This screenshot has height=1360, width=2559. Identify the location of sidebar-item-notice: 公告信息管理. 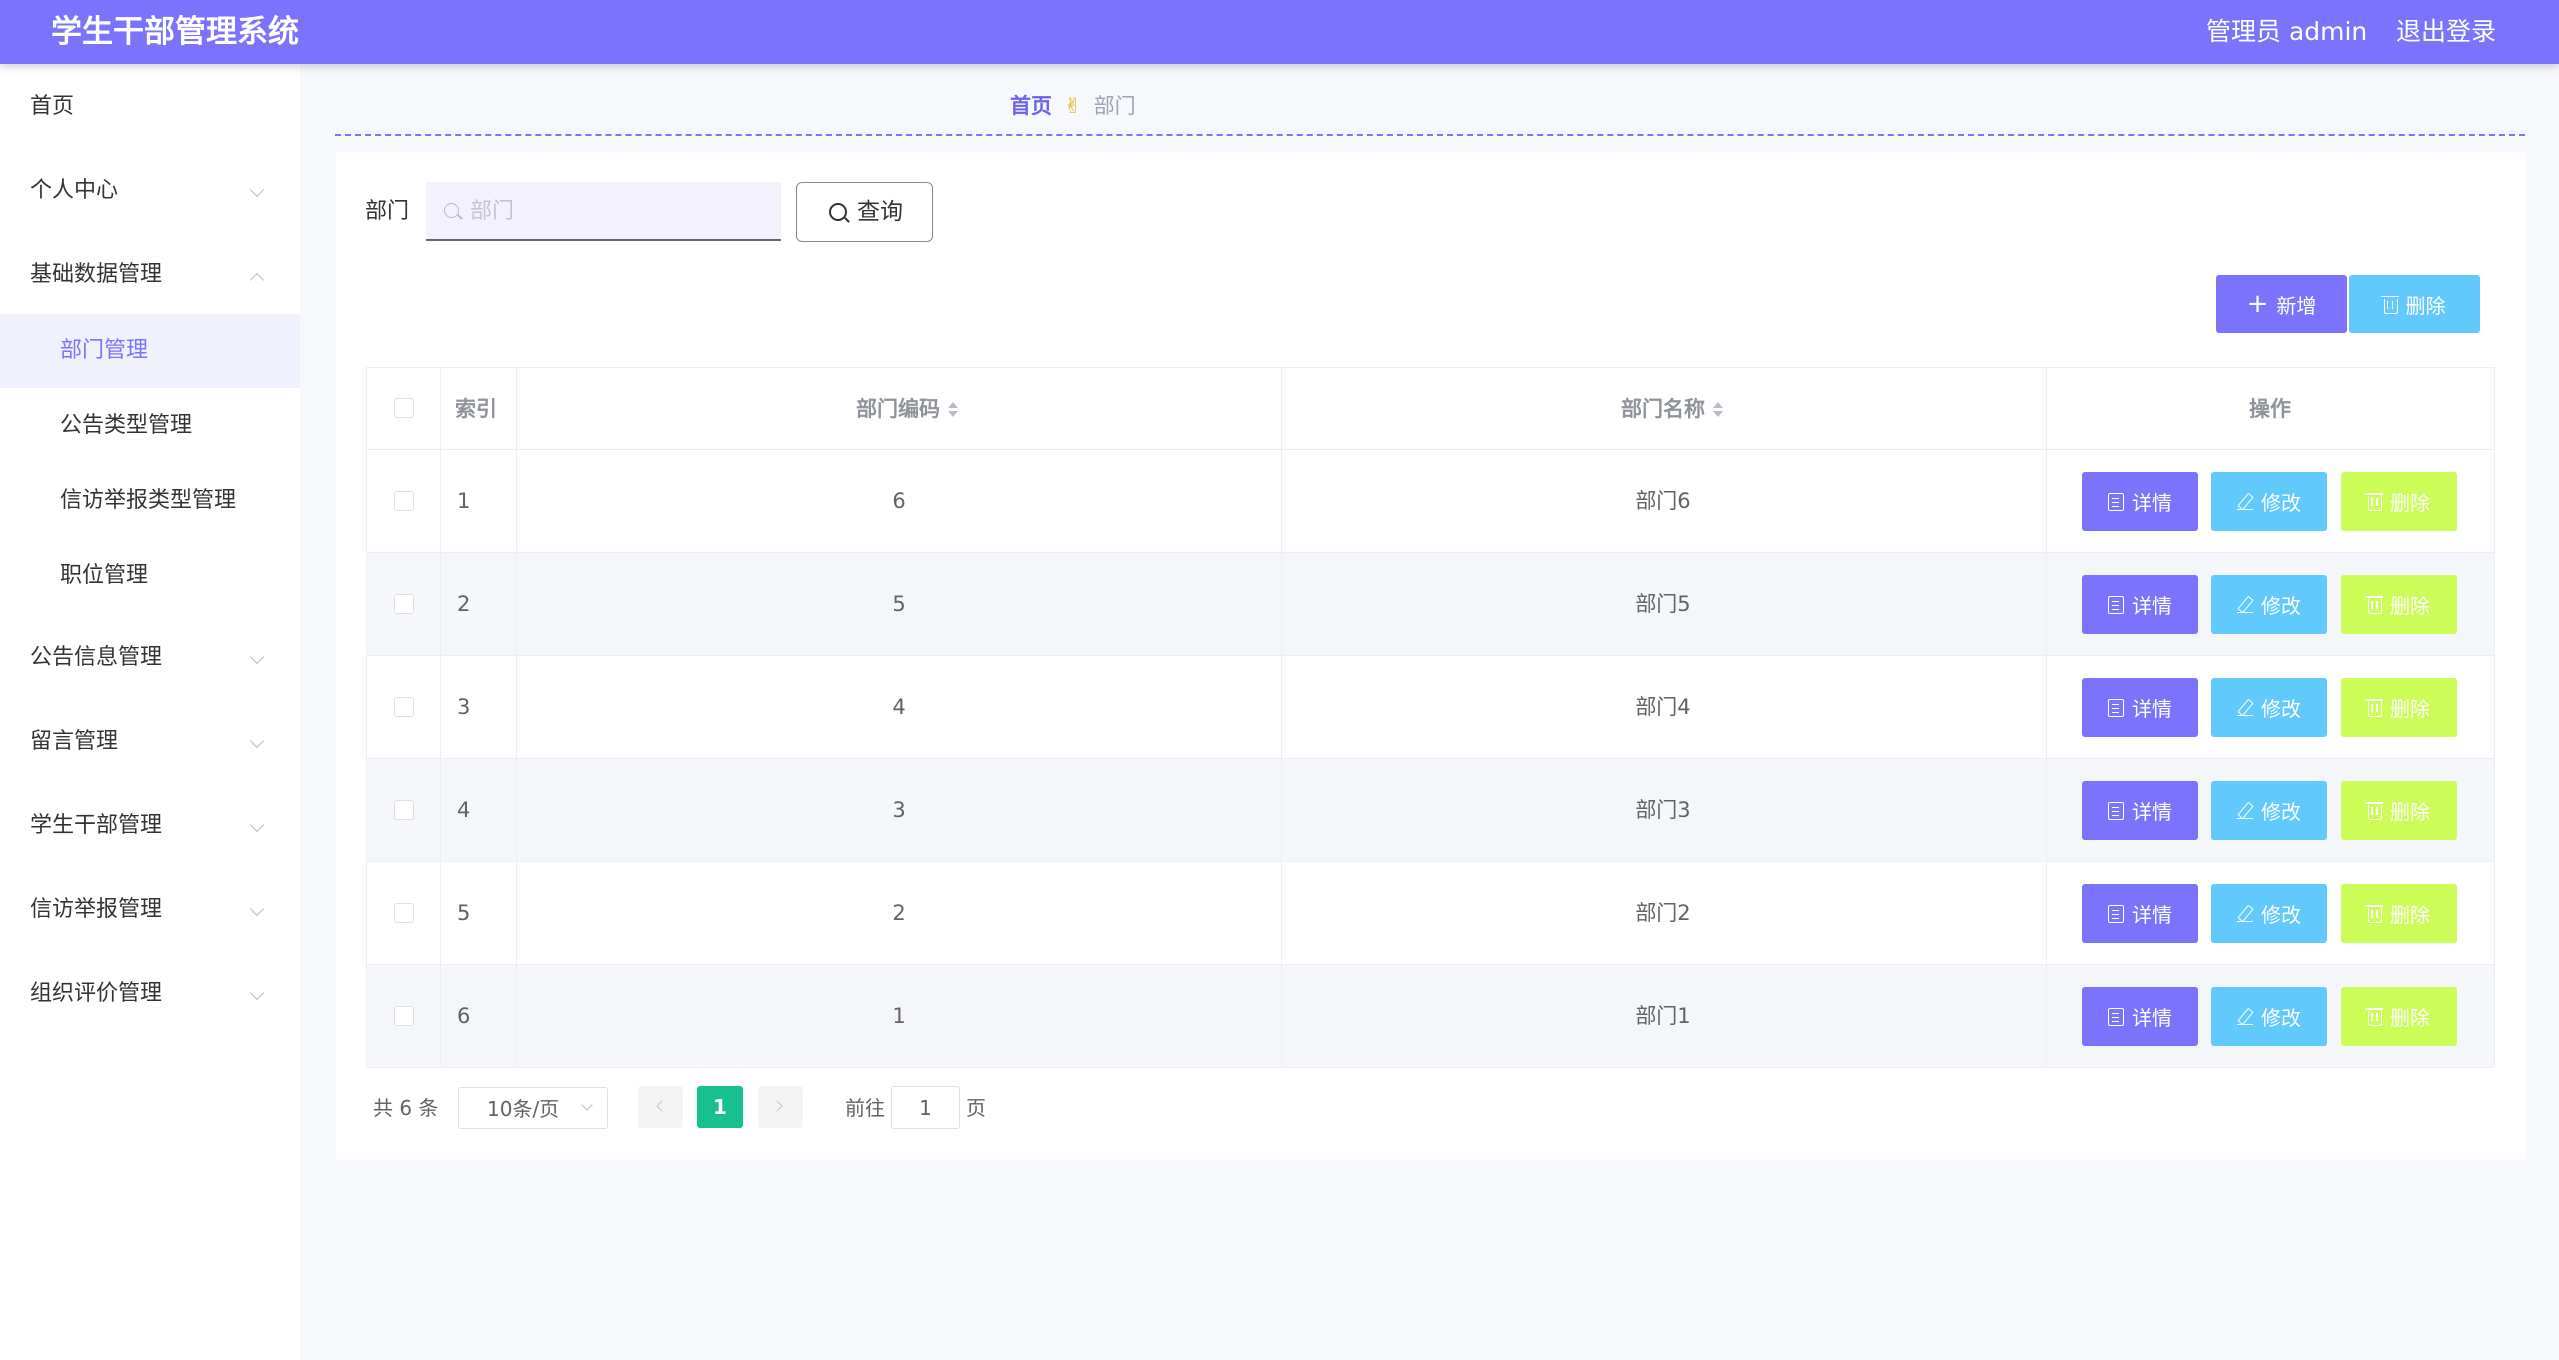
(150, 658).